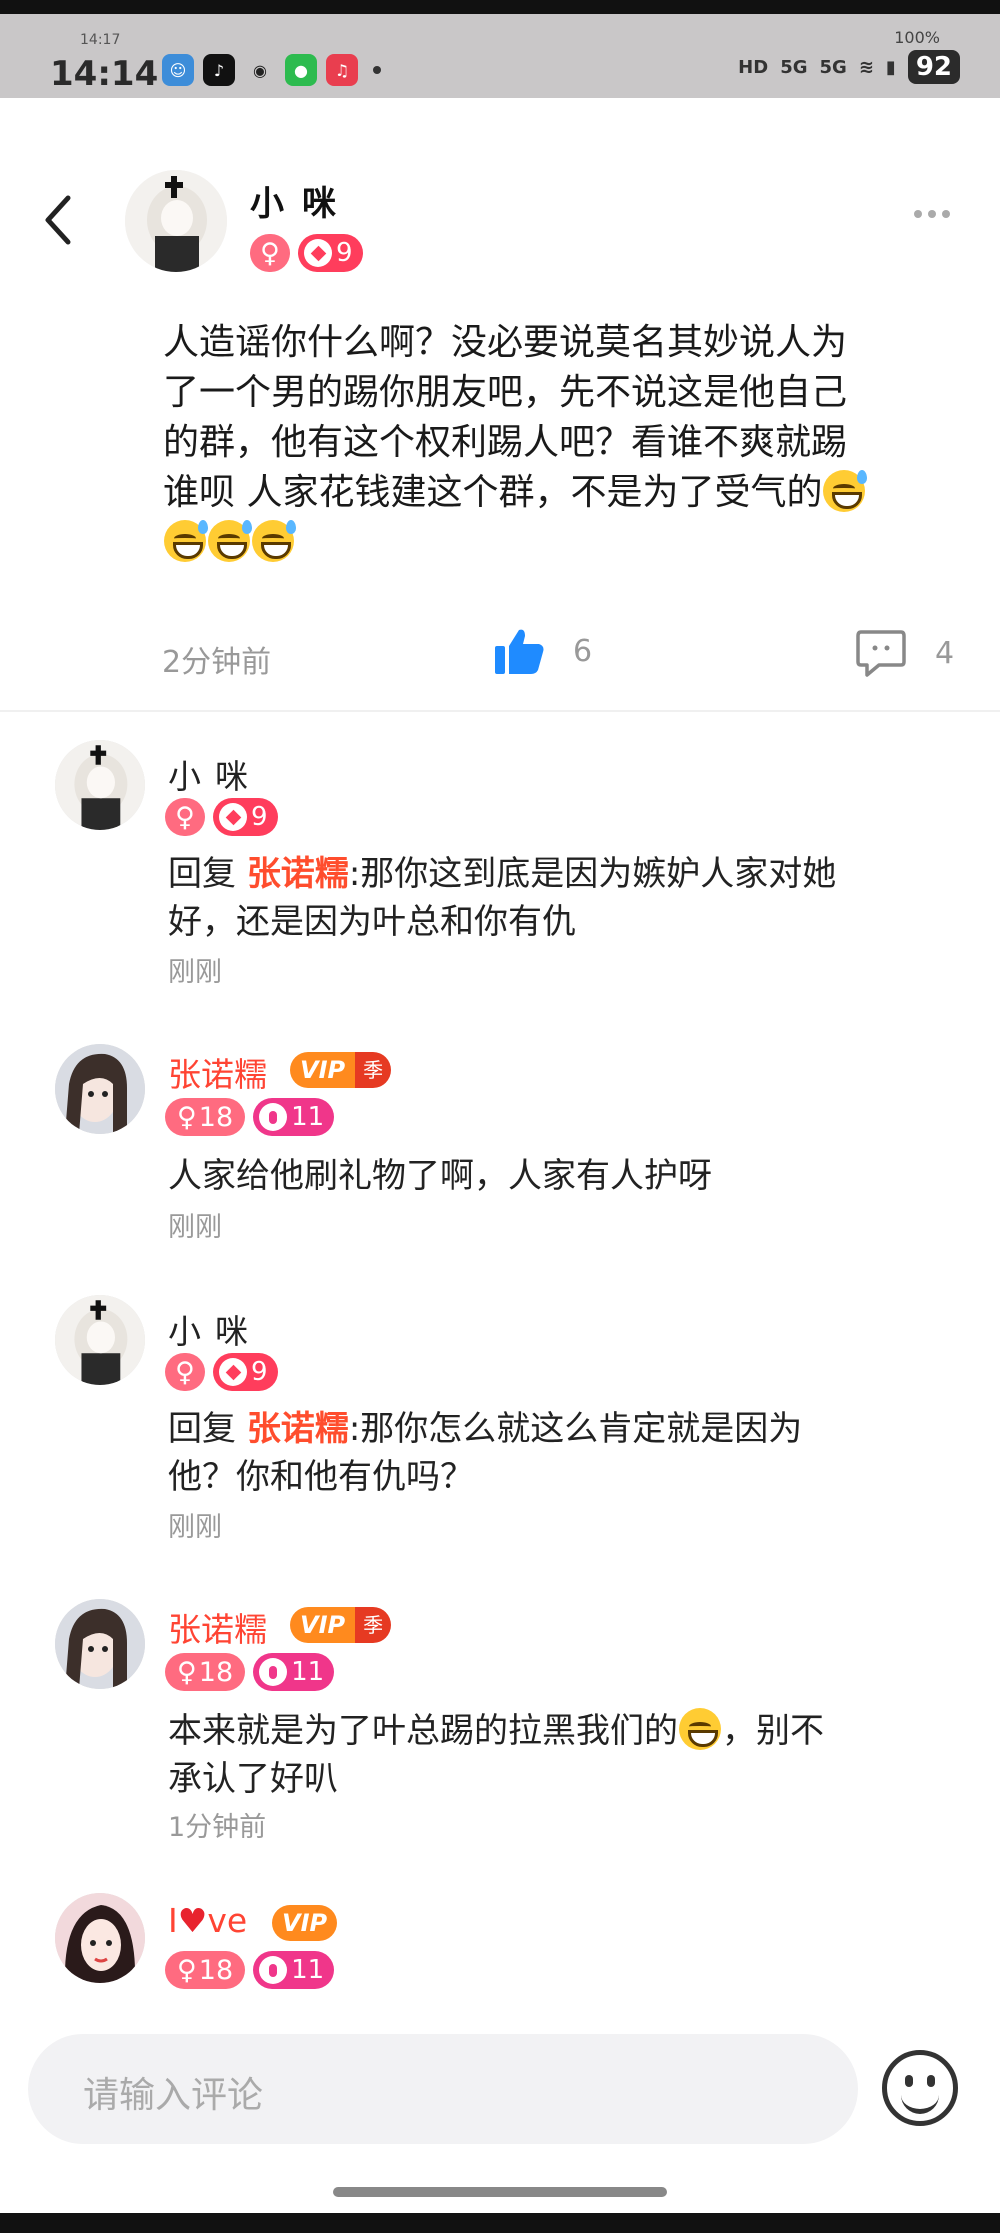 This screenshot has height=2233, width=1000. I want to click on comment-input-bar: 请输入评论, so click(500, 2095).